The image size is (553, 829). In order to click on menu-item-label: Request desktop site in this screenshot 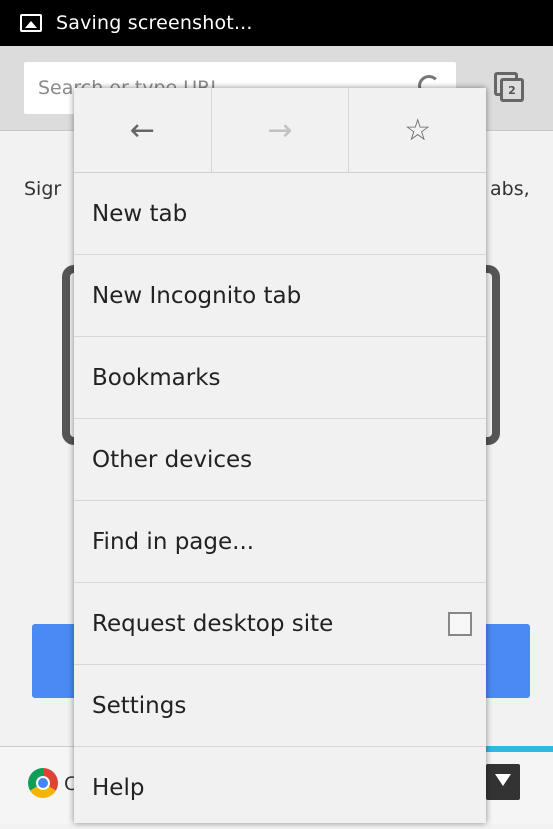, I will do `click(213, 623)`.